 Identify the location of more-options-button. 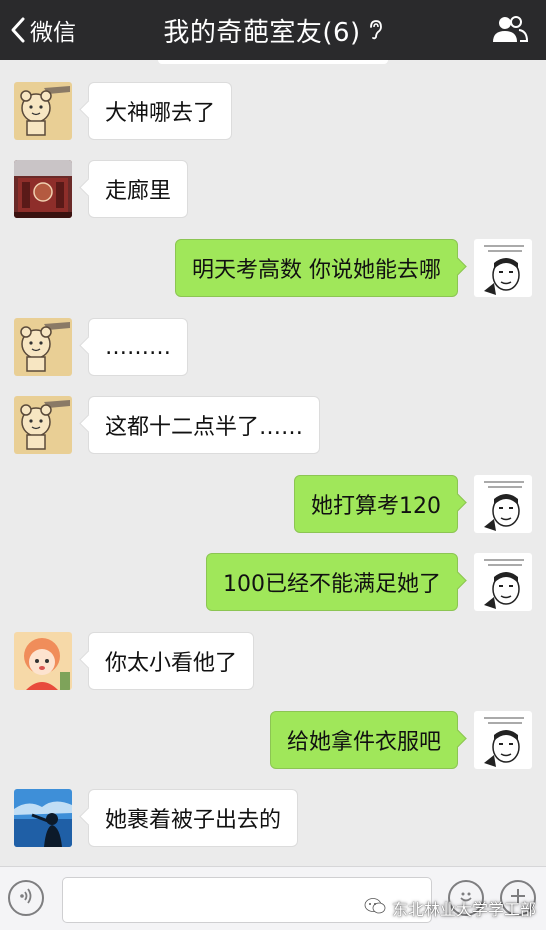
(518, 898).